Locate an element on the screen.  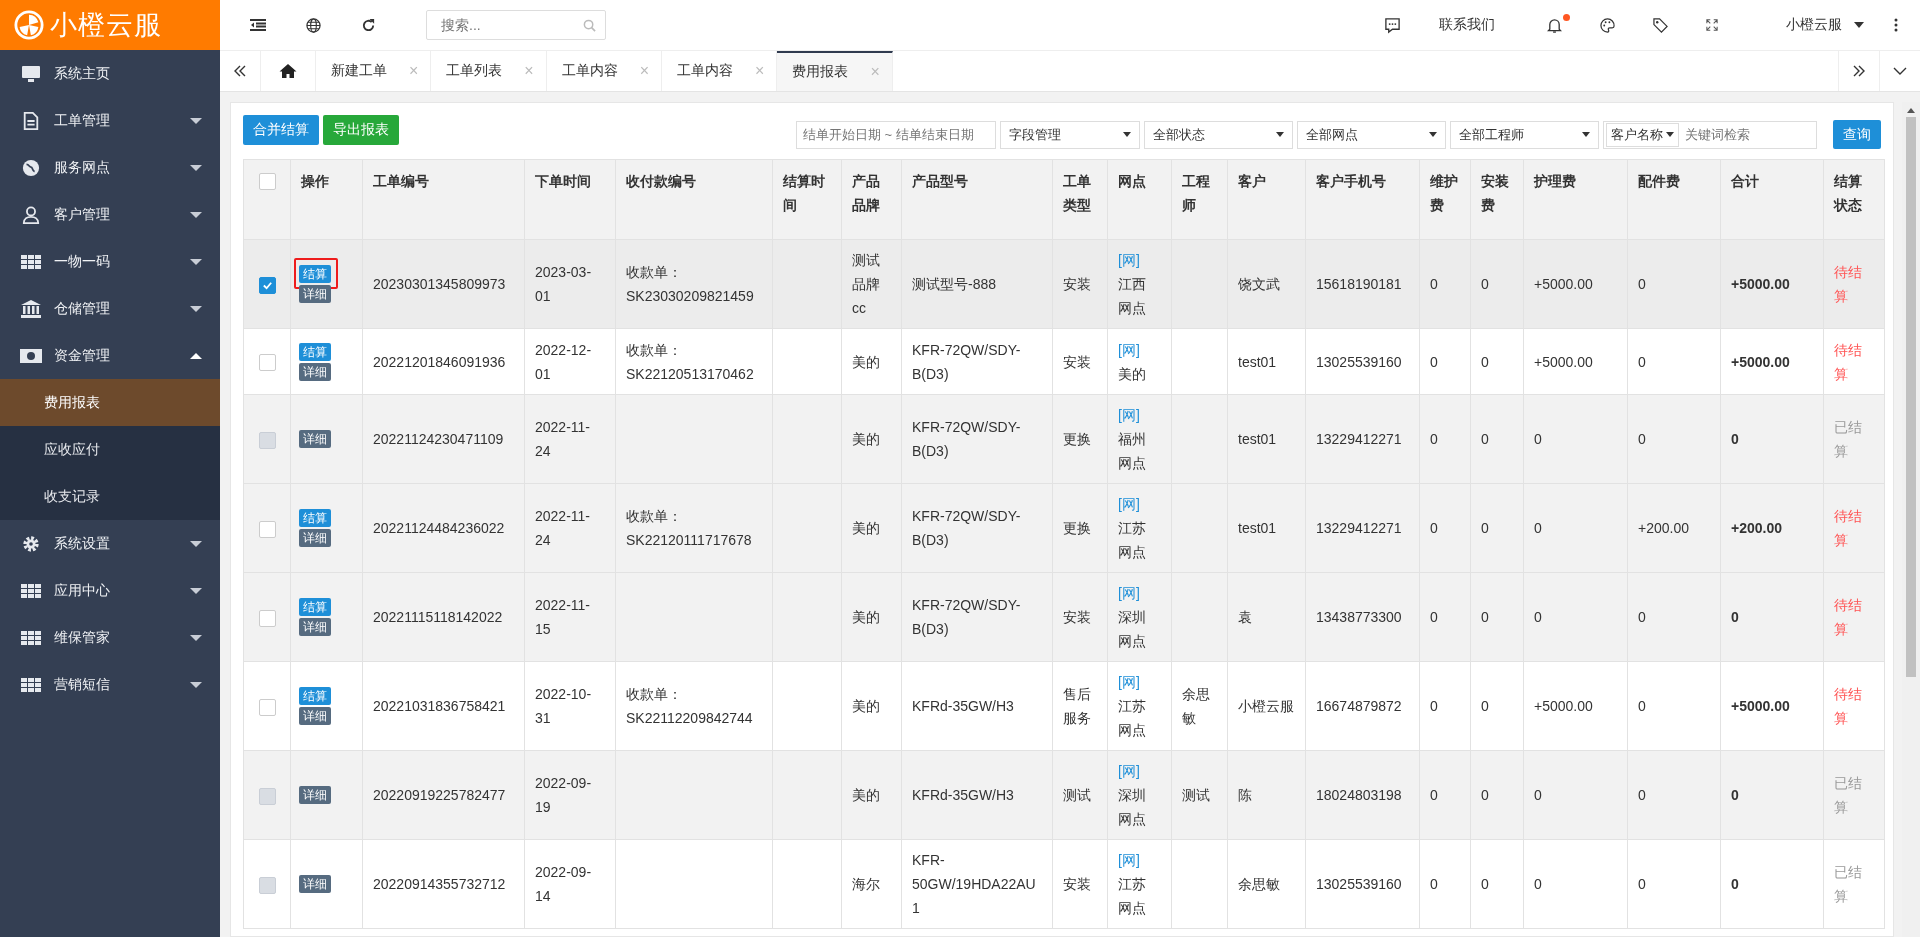
sidebar-subitem: 费用报表 is located at coordinates (110, 402).